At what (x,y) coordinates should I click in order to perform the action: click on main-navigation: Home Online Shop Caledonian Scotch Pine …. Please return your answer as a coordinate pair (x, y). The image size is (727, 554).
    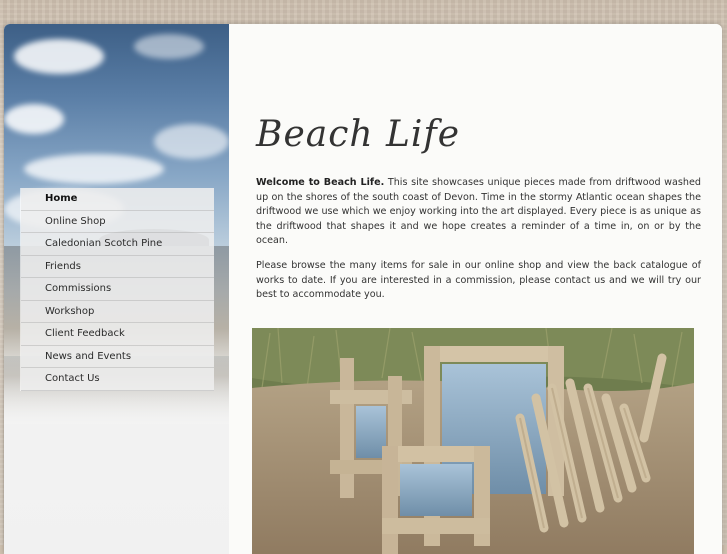
    Looking at the image, I should click on (117, 289).